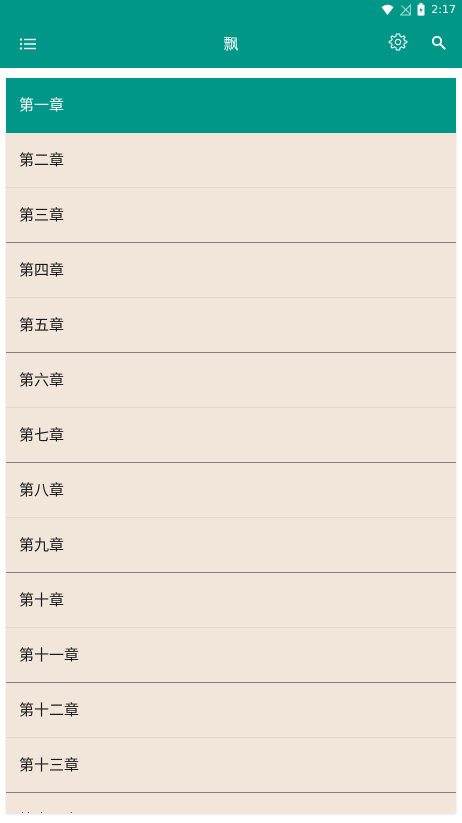  What do you see at coordinates (231, 105) in the screenshot?
I see `chapter-item-1: 第一章` at bounding box center [231, 105].